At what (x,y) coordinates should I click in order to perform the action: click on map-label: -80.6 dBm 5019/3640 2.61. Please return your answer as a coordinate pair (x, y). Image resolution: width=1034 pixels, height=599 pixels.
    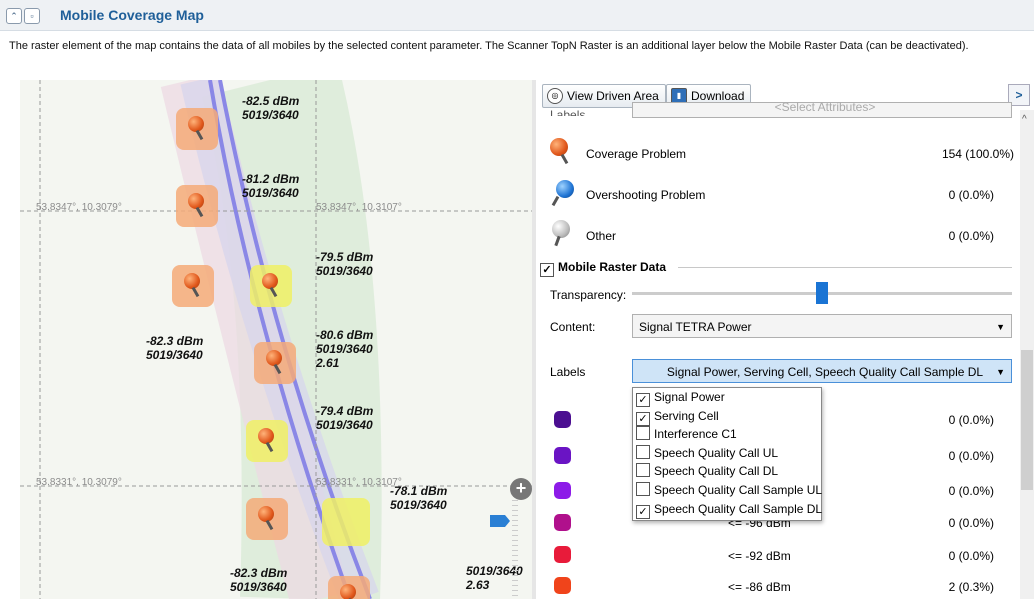
    Looking at the image, I should click on (345, 349).